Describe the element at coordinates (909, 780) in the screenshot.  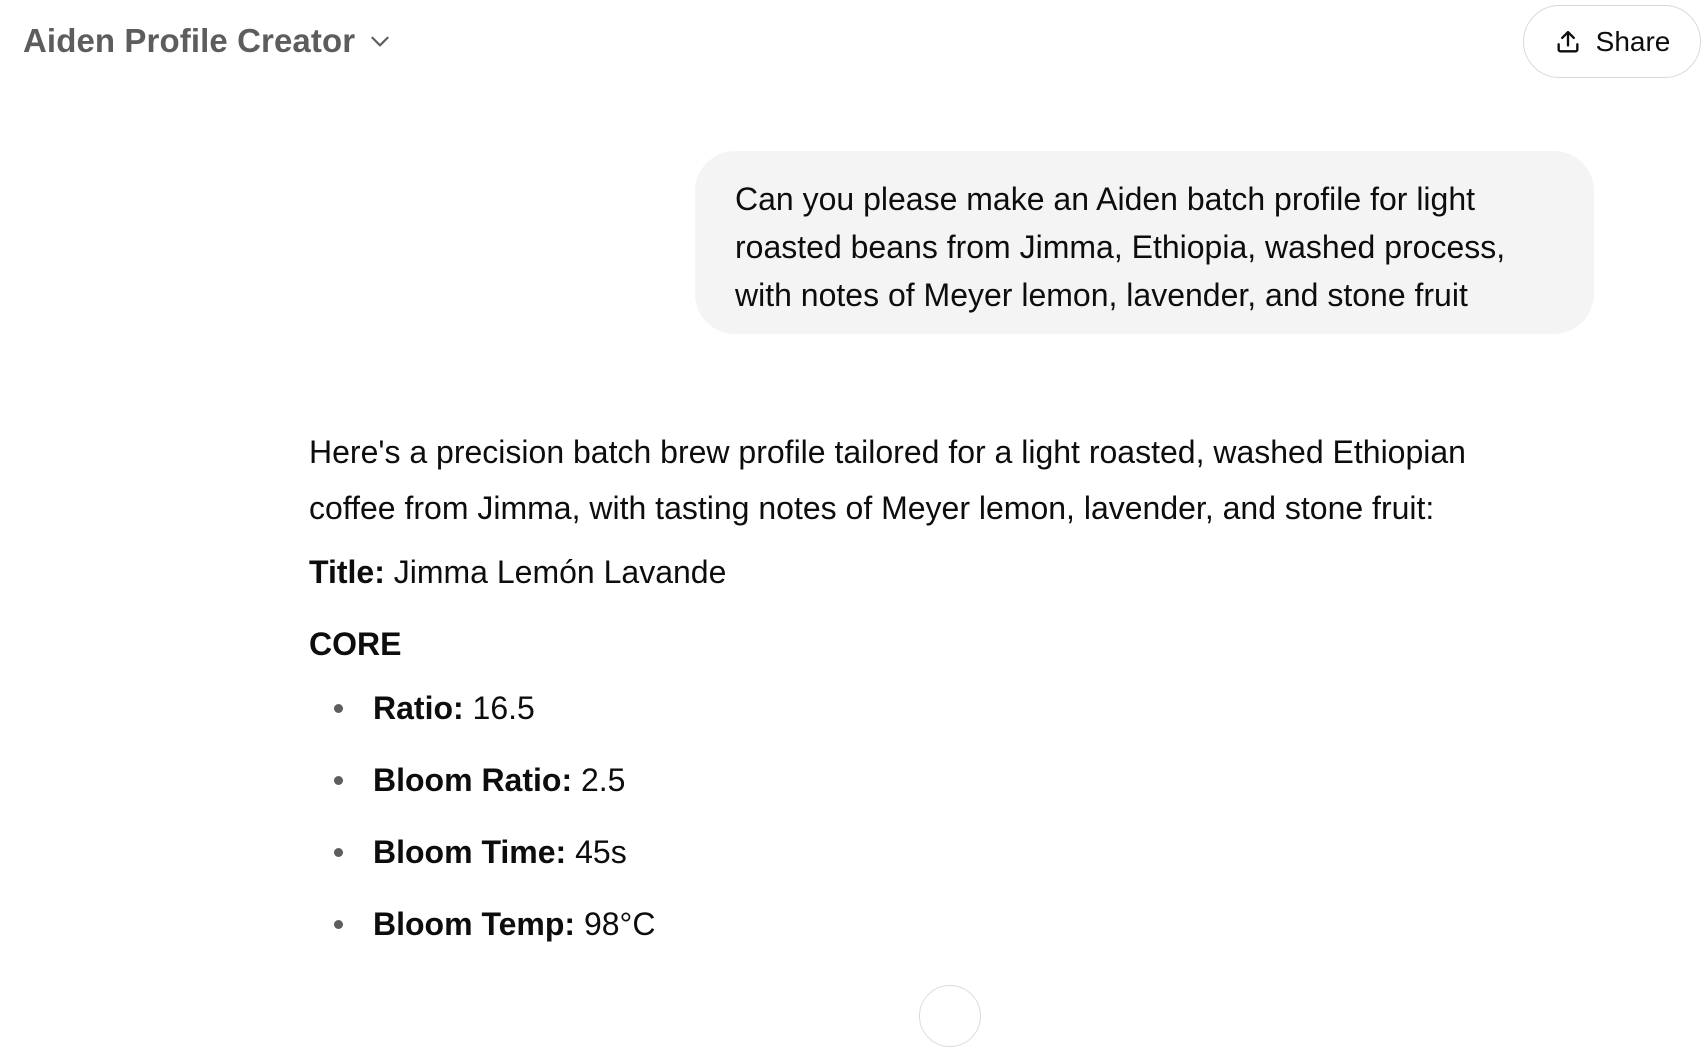
I see `spec-item-bloom-ratio: Bloom Ratio: 2.5` at that location.